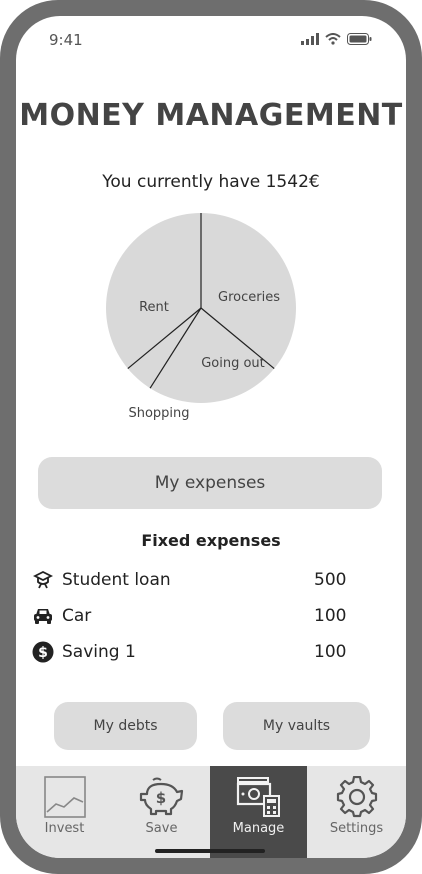 The height and width of the screenshot is (874, 422). What do you see at coordinates (154, 307) in the screenshot?
I see `pie-slice-label: Rent` at bounding box center [154, 307].